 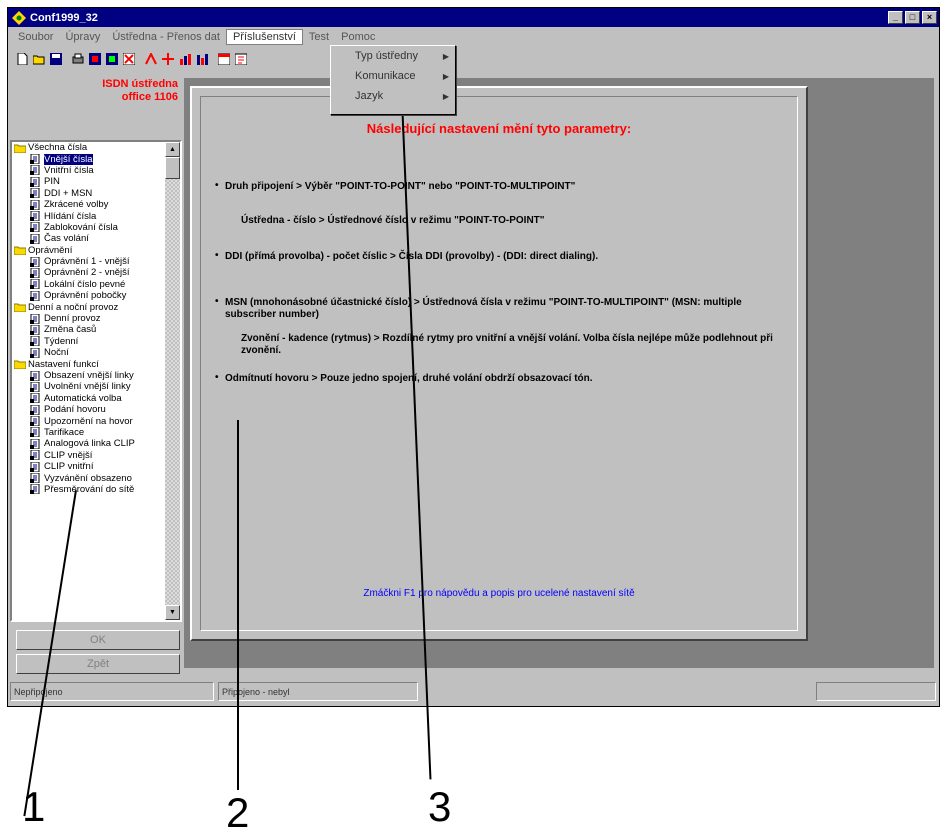 What do you see at coordinates (88, 329) in the screenshot?
I see `tree-item: Změna časů` at bounding box center [88, 329].